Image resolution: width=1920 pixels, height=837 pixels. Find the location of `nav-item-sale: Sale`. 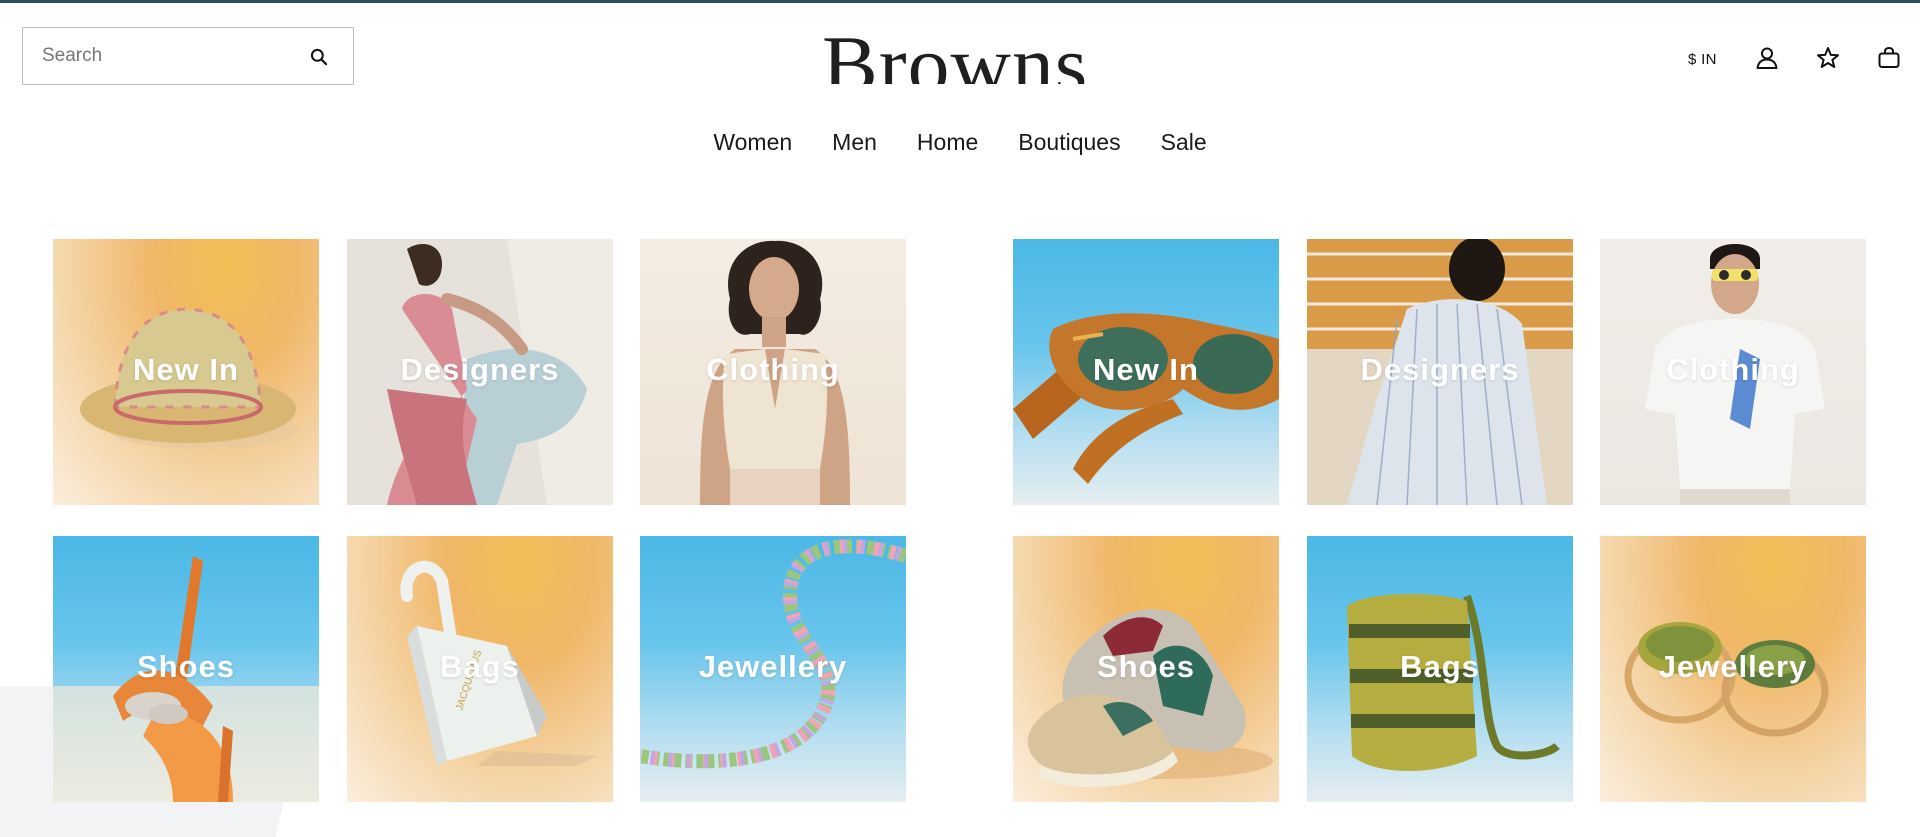

nav-item-sale: Sale is located at coordinates (1184, 142).